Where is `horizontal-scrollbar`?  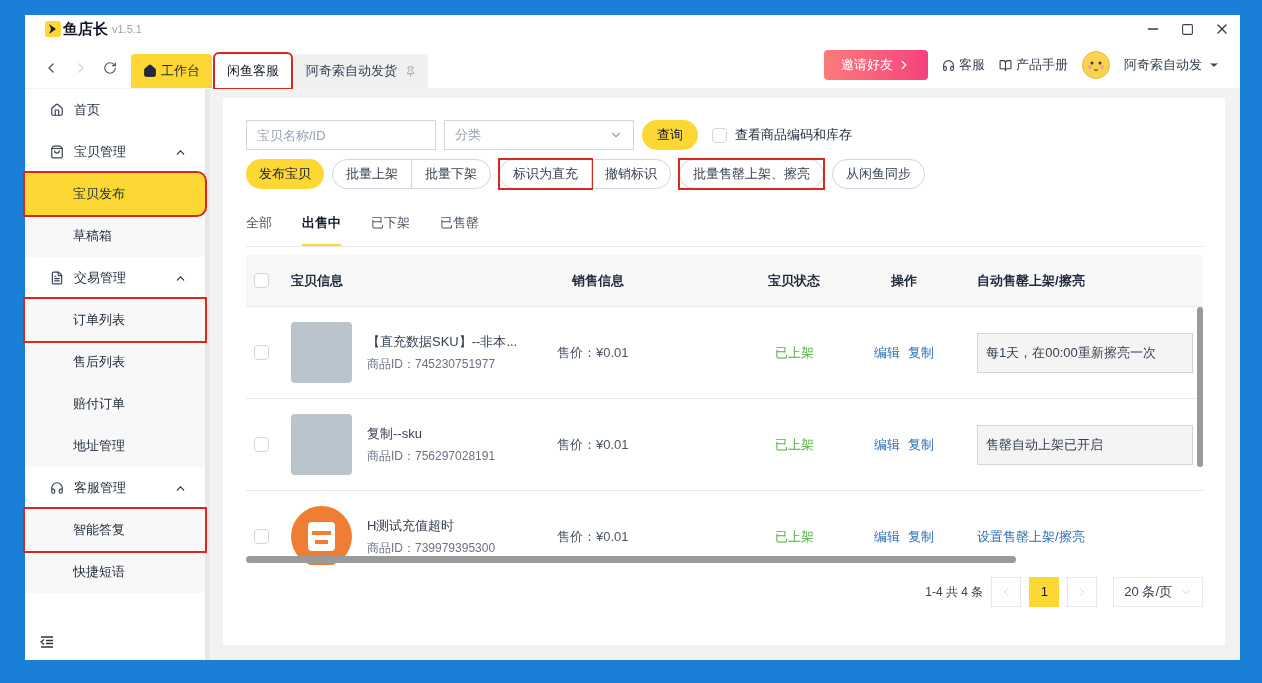 horizontal-scrollbar is located at coordinates (631, 559).